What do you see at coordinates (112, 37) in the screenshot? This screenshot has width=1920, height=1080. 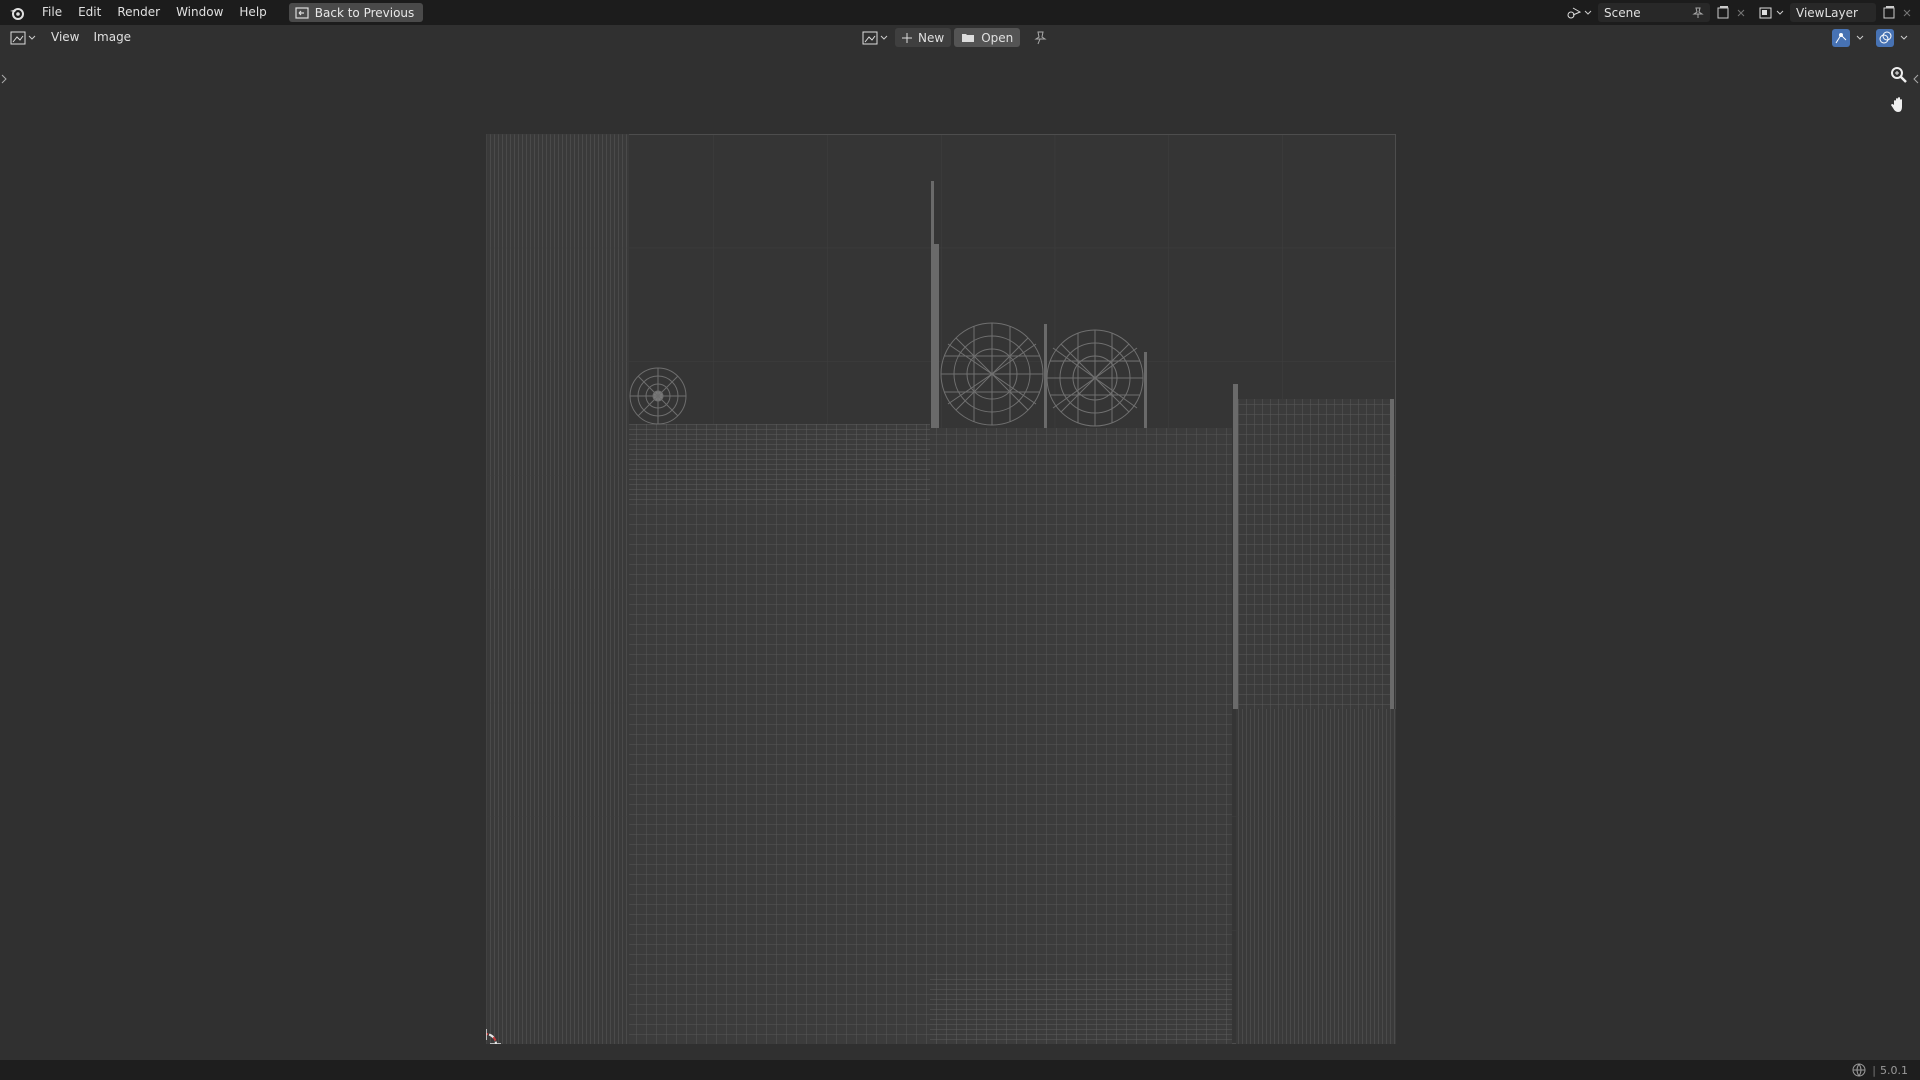 I see `menu-image: Image` at bounding box center [112, 37].